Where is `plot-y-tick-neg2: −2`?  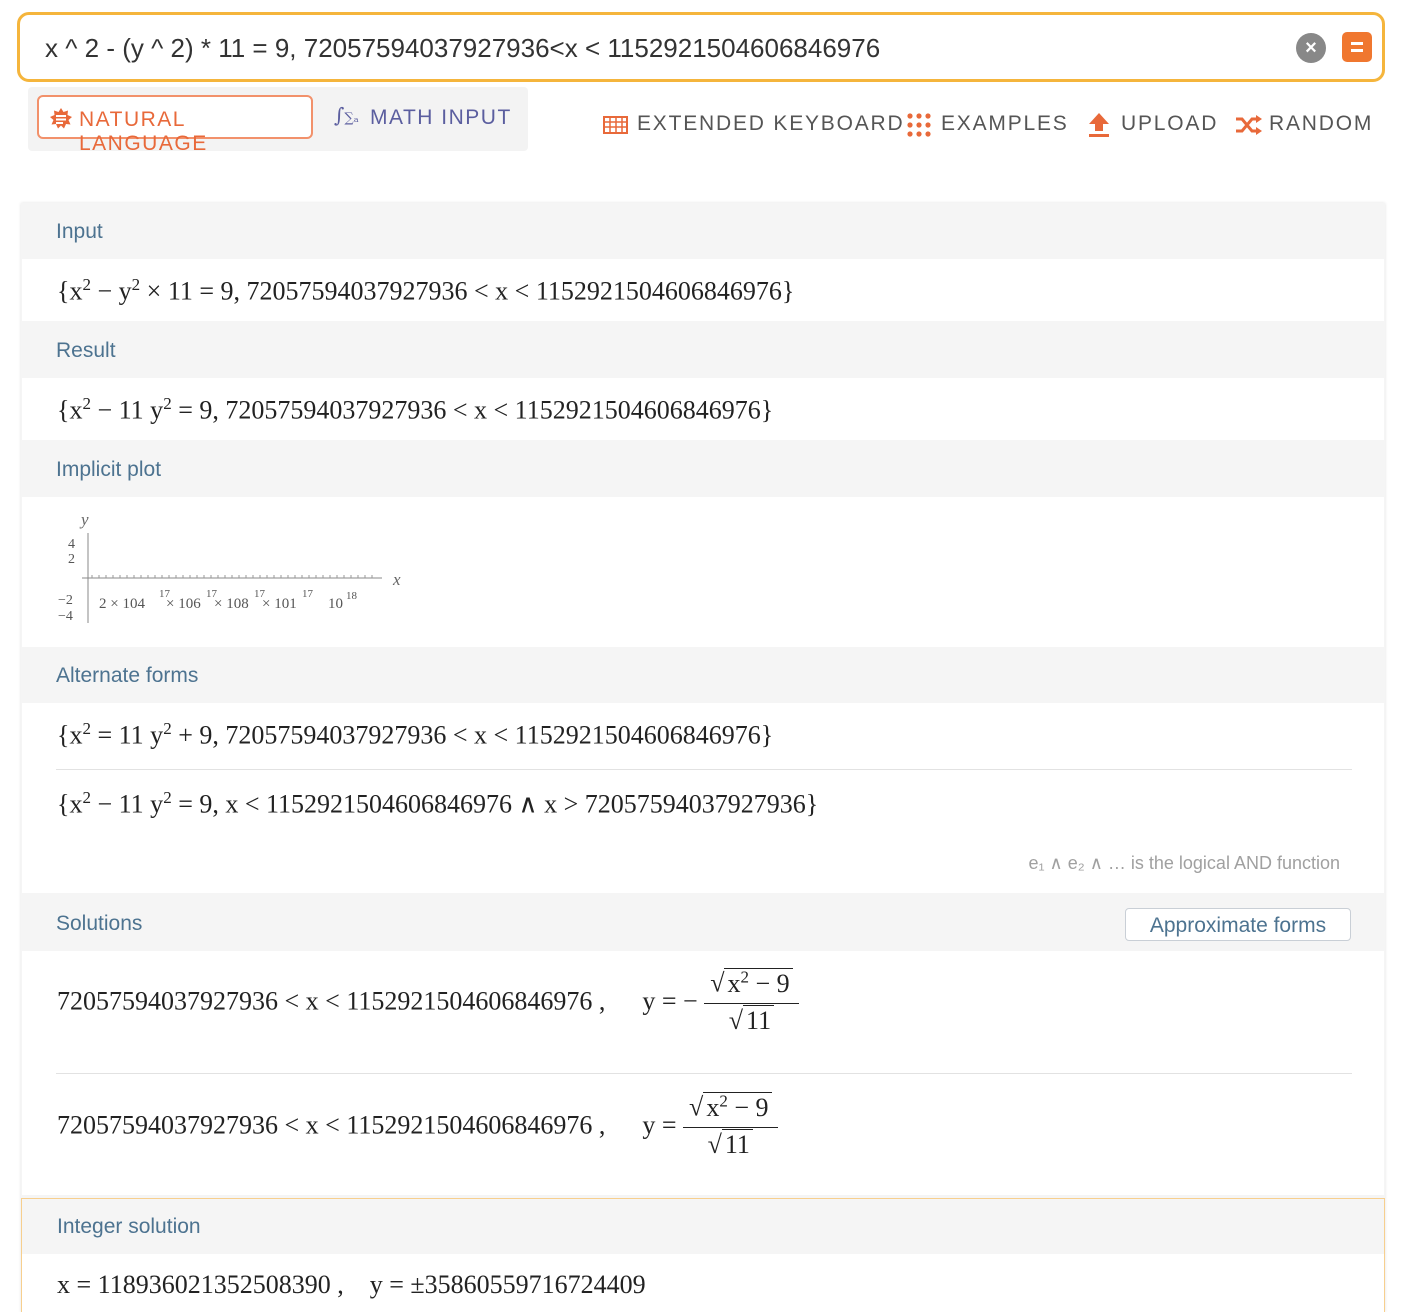 plot-y-tick-neg2: −2 is located at coordinates (65, 600).